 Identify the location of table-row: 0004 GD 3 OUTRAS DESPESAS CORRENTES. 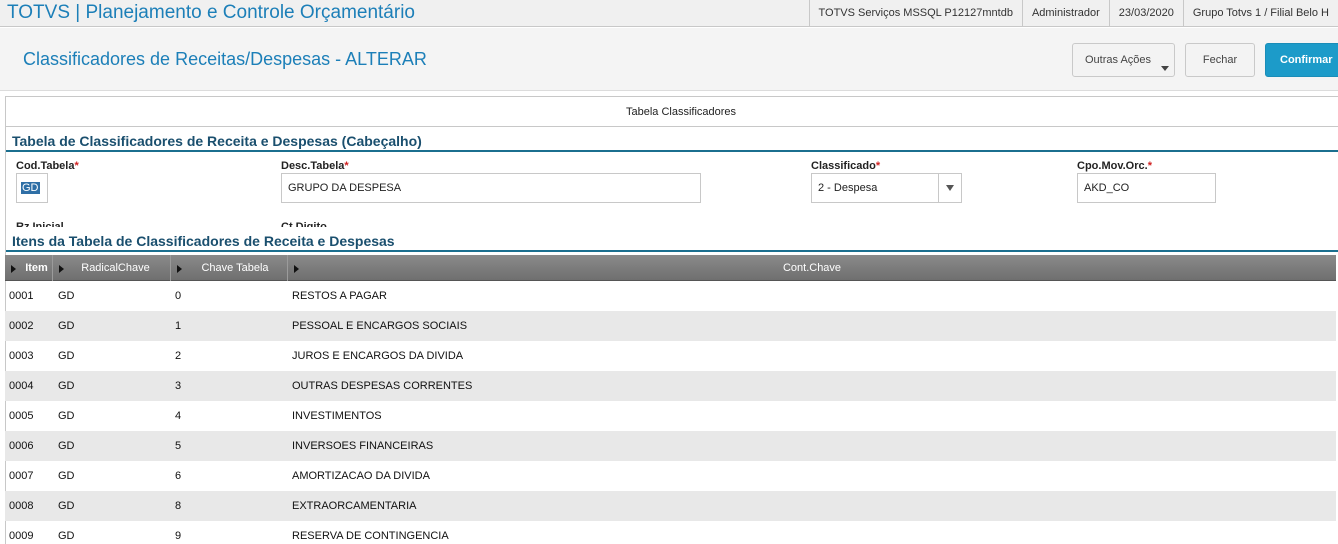
(670, 386).